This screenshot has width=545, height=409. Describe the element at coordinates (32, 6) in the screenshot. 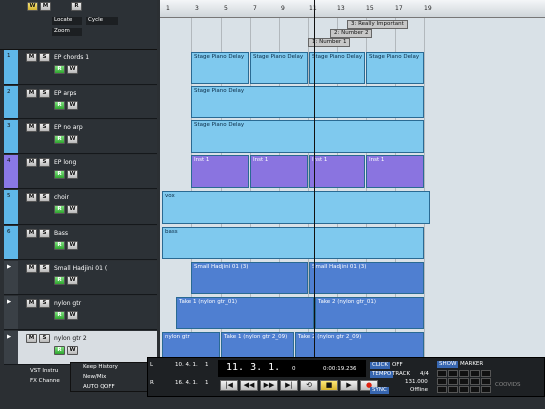

I see `toolbar-w-button: W` at that location.